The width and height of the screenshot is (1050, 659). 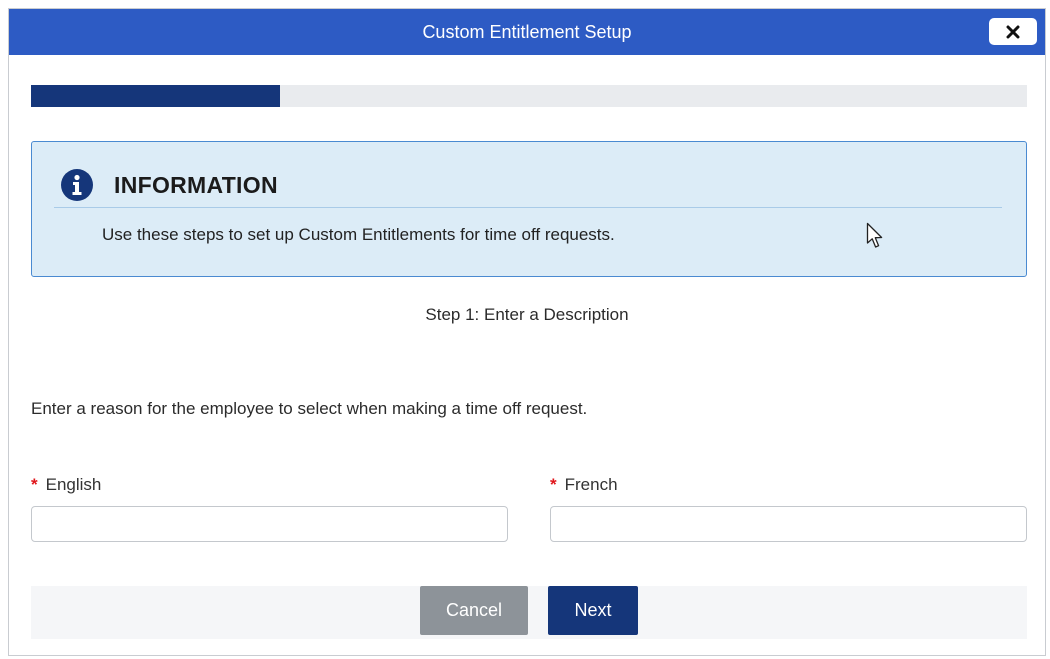 What do you see at coordinates (591, 484) in the screenshot?
I see `french-label-text: French` at bounding box center [591, 484].